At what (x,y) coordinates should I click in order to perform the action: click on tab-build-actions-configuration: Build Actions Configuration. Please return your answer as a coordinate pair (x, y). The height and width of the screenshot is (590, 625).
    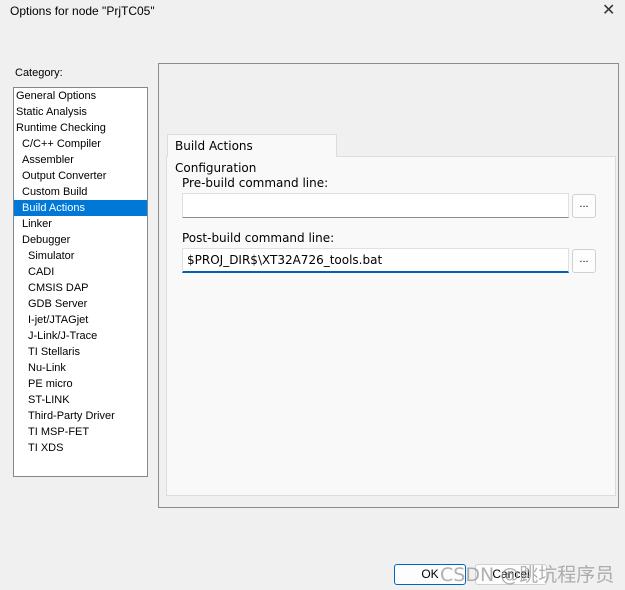
    Looking at the image, I should click on (252, 154).